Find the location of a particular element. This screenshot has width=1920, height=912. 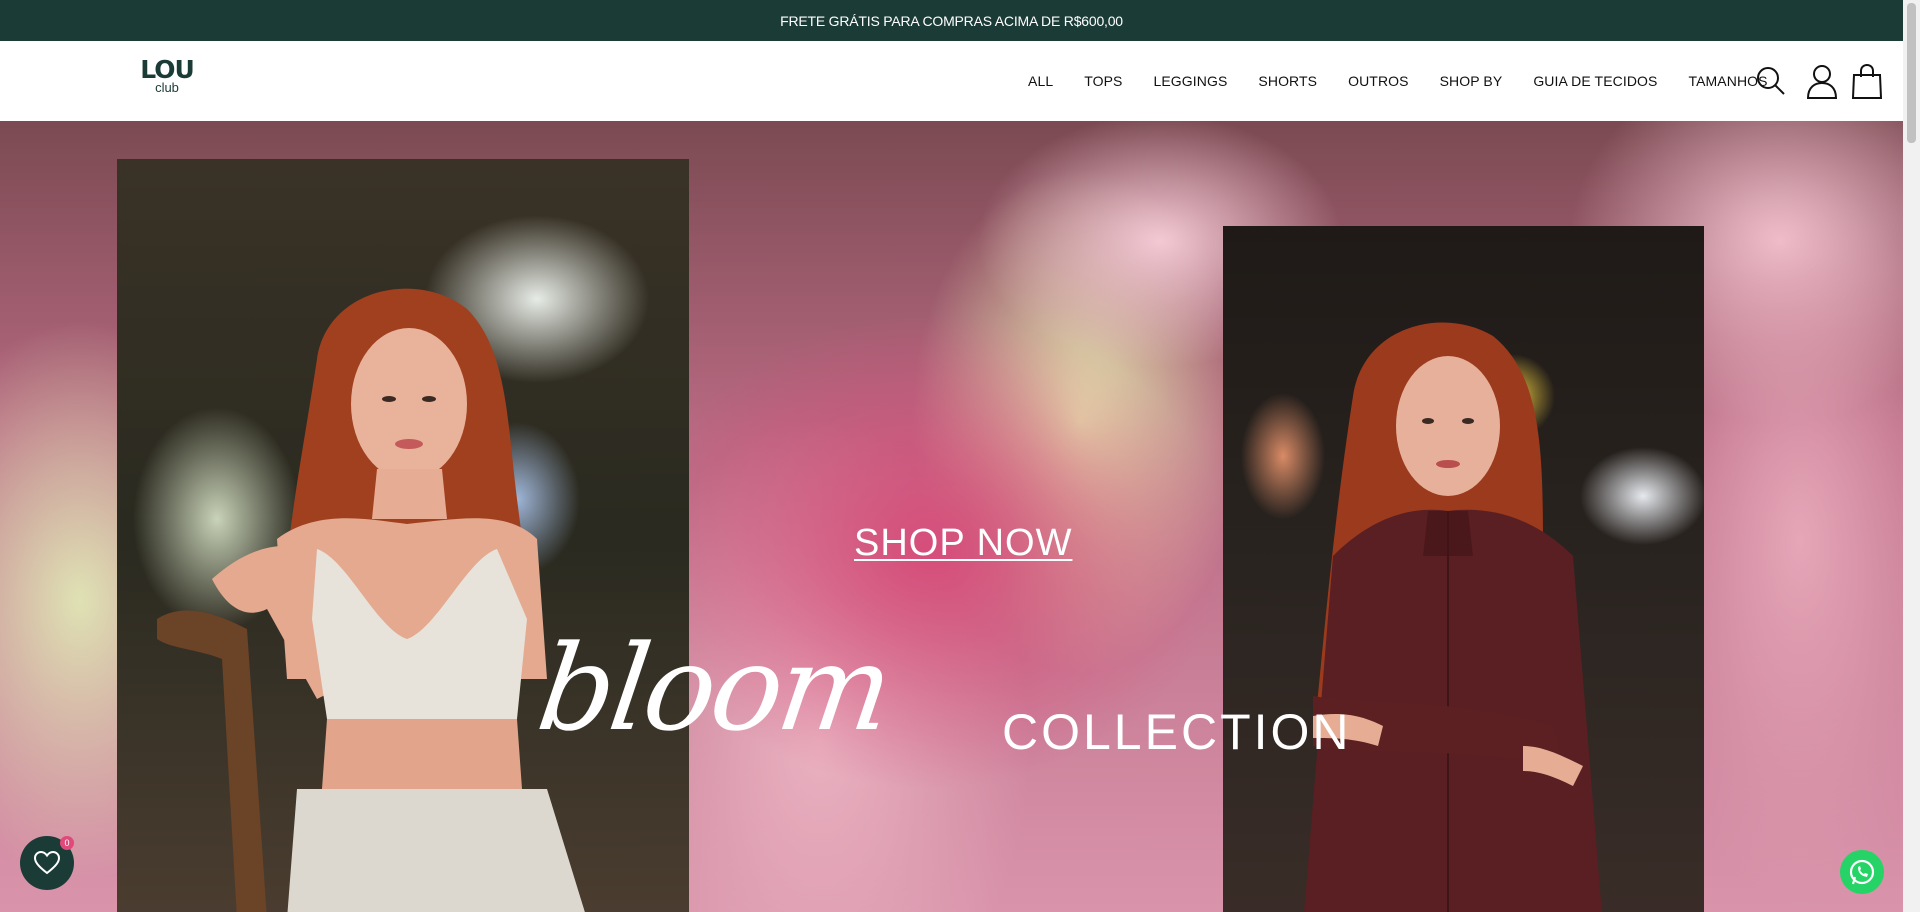

logo: LOU club is located at coordinates (167, 76).